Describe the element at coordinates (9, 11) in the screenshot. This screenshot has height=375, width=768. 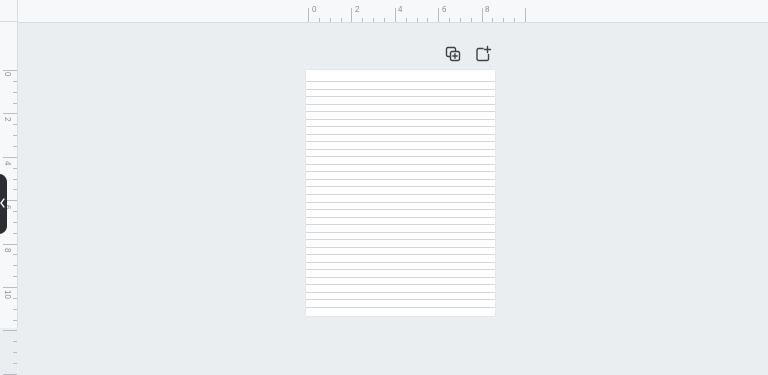
I see `ruler-corner` at that location.